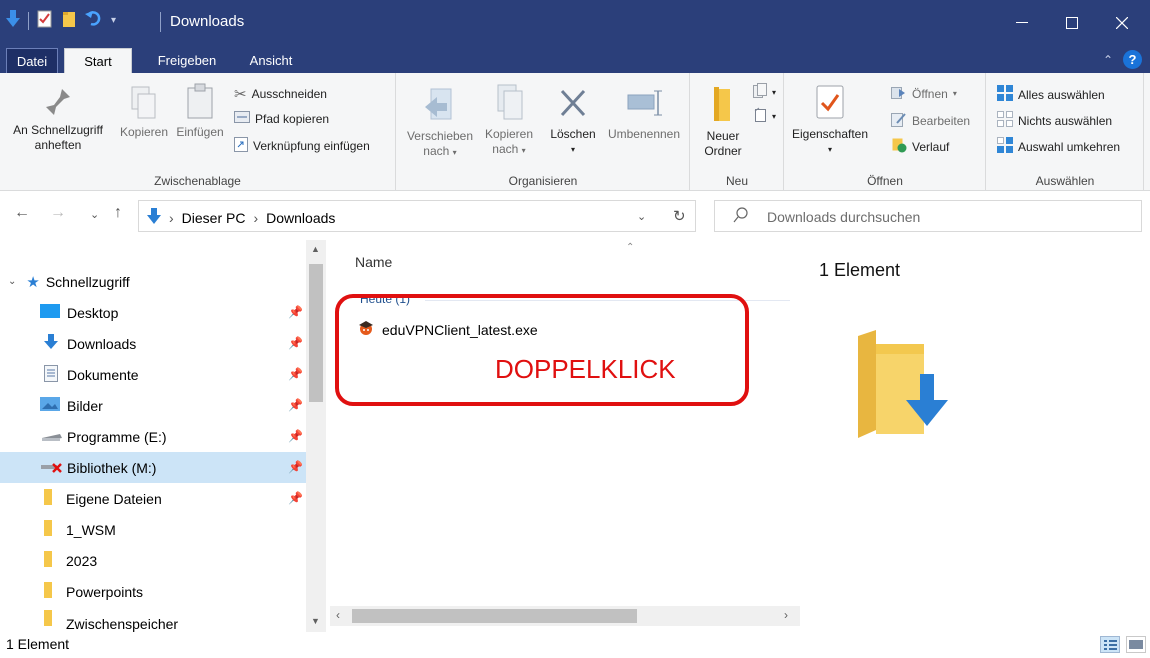  Describe the element at coordinates (153, 405) in the screenshot. I see `sidebar-item-pictures: Bilder 📌` at that location.